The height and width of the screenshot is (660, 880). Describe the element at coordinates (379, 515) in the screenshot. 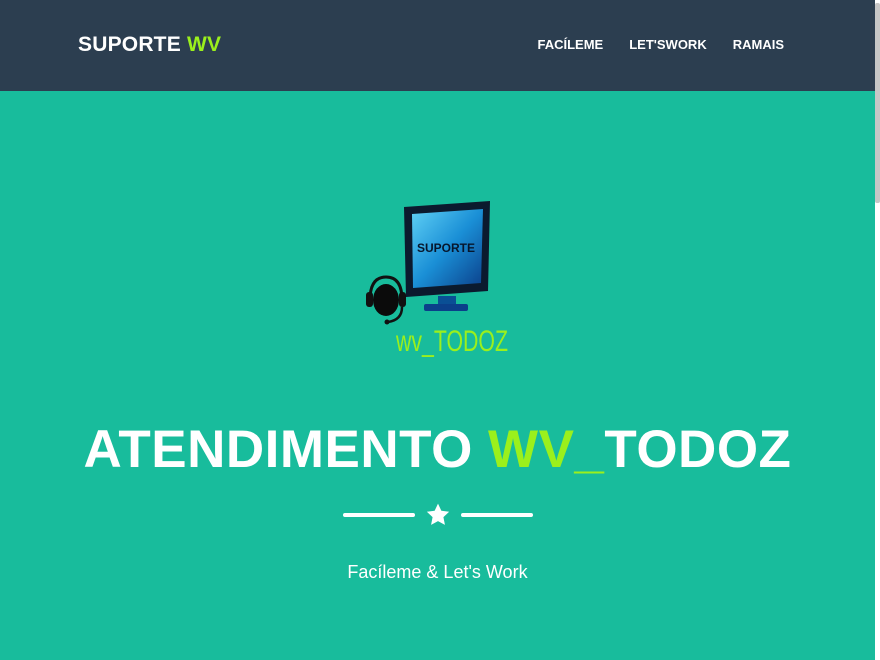

I see `divider-line-left` at that location.